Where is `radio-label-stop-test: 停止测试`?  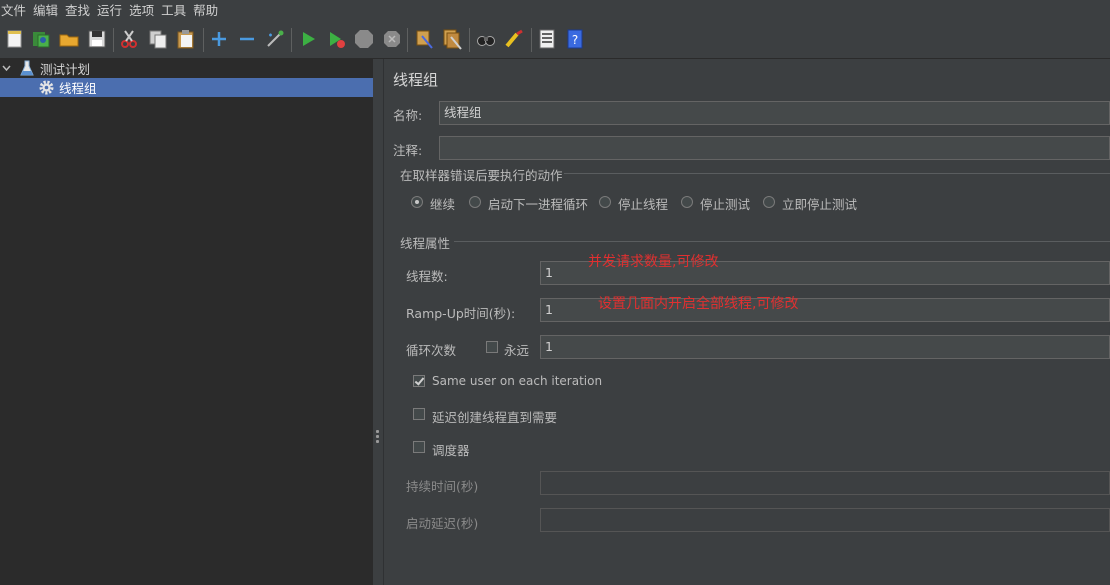 radio-label-stop-test: 停止测试 is located at coordinates (725, 204).